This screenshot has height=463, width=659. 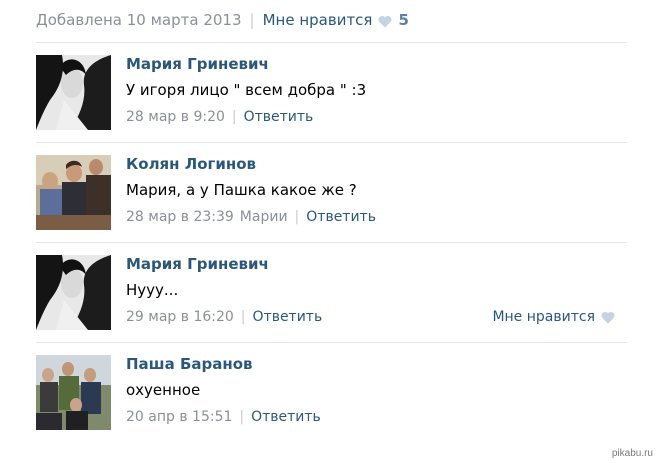 I want to click on comment-text: Мария, а у Пашка какое же ?, so click(x=241, y=190).